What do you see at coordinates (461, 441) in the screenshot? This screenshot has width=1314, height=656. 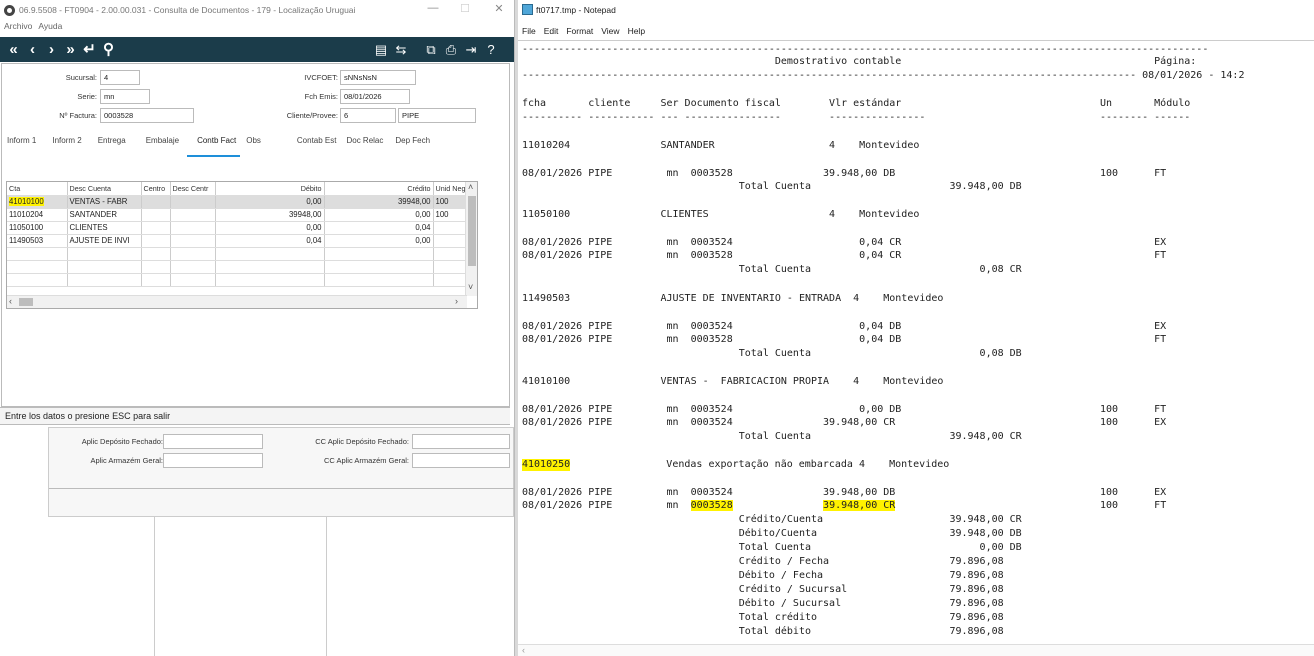 I see `cc-aplic-dep-field` at bounding box center [461, 441].